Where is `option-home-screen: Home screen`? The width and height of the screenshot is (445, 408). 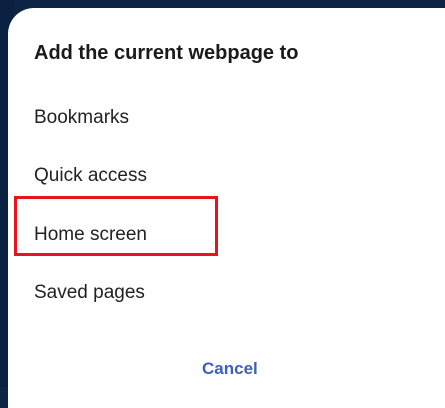 option-home-screen: Home screen is located at coordinates (90, 235).